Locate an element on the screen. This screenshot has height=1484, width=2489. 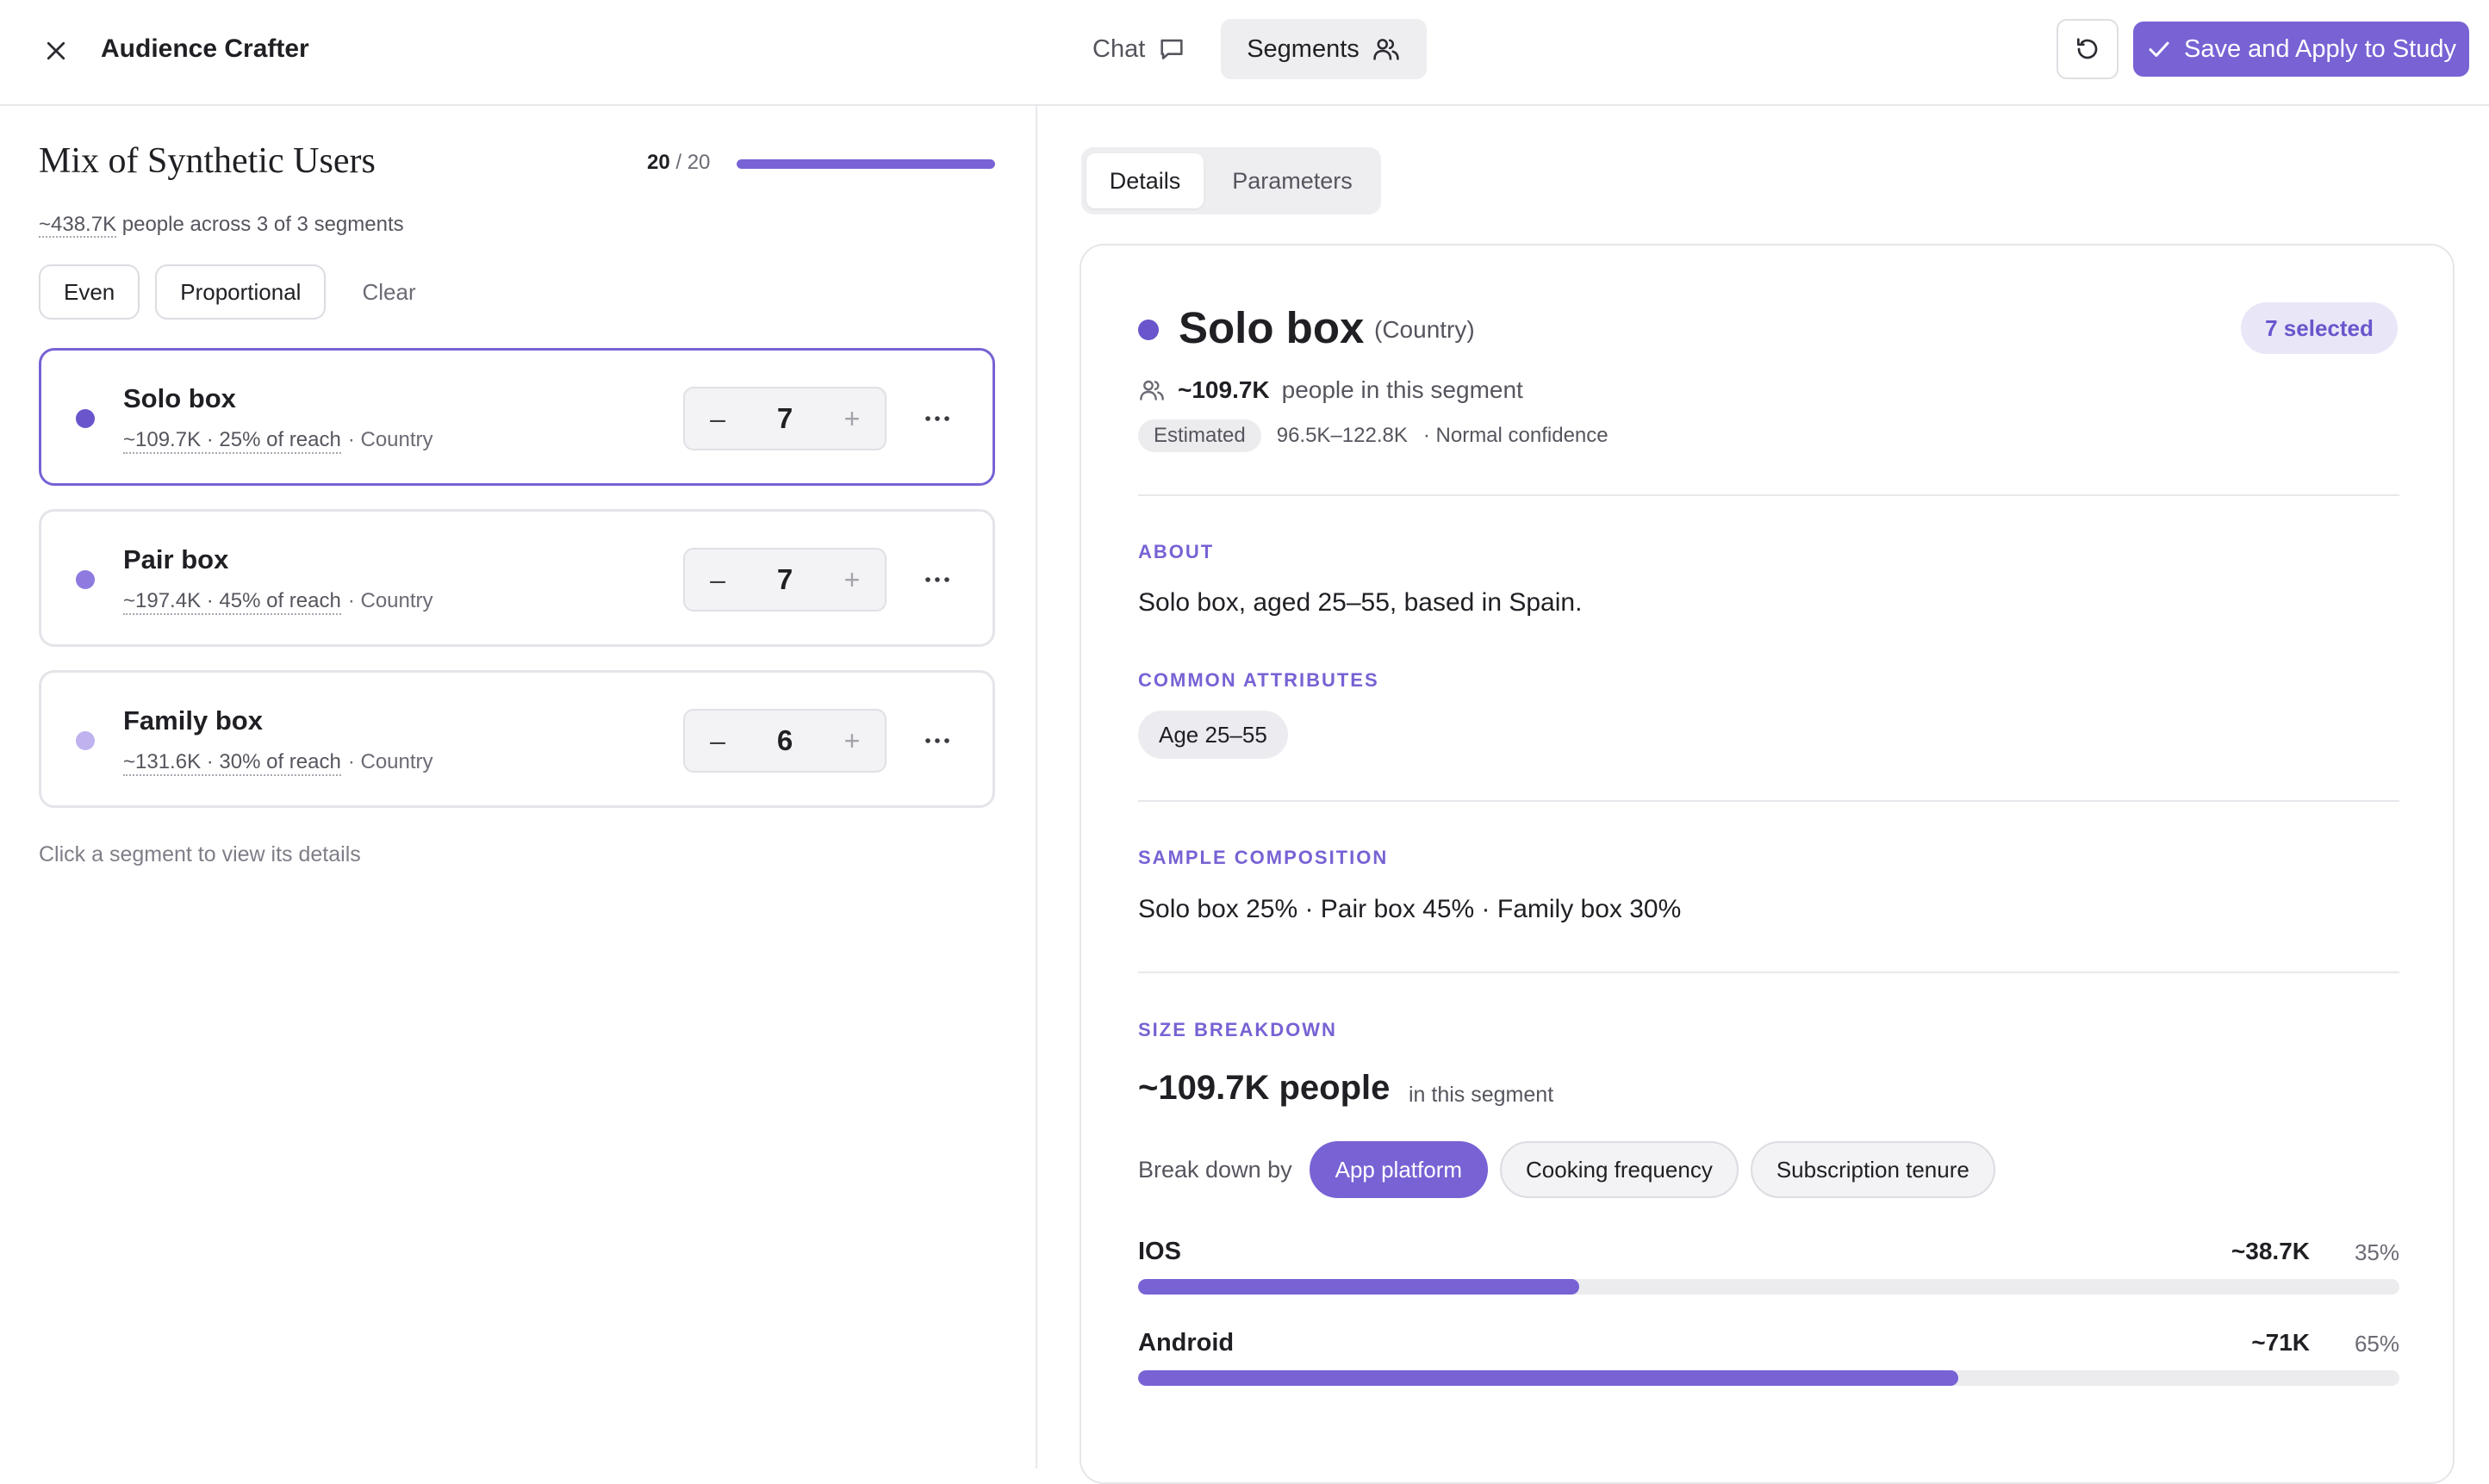
detail-tabs: Details Parameters is located at coordinates (1231, 180).